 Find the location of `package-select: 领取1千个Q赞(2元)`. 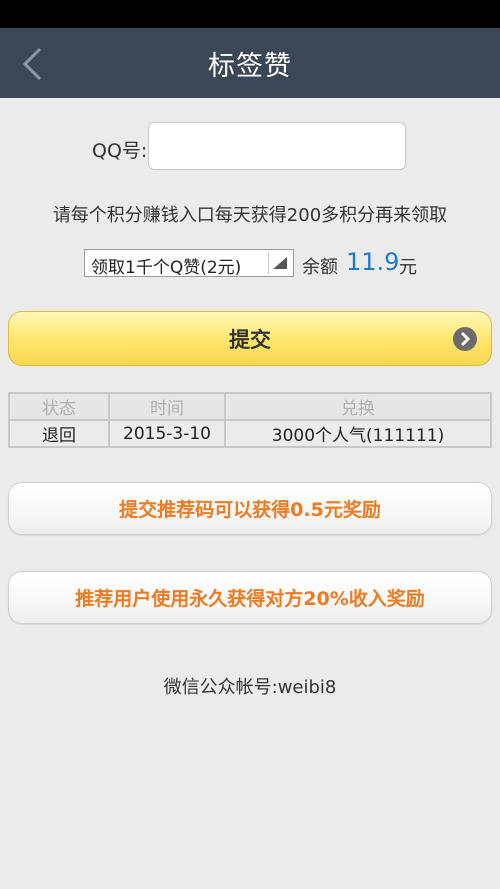

package-select: 领取1千个Q赞(2元) is located at coordinates (189, 263).